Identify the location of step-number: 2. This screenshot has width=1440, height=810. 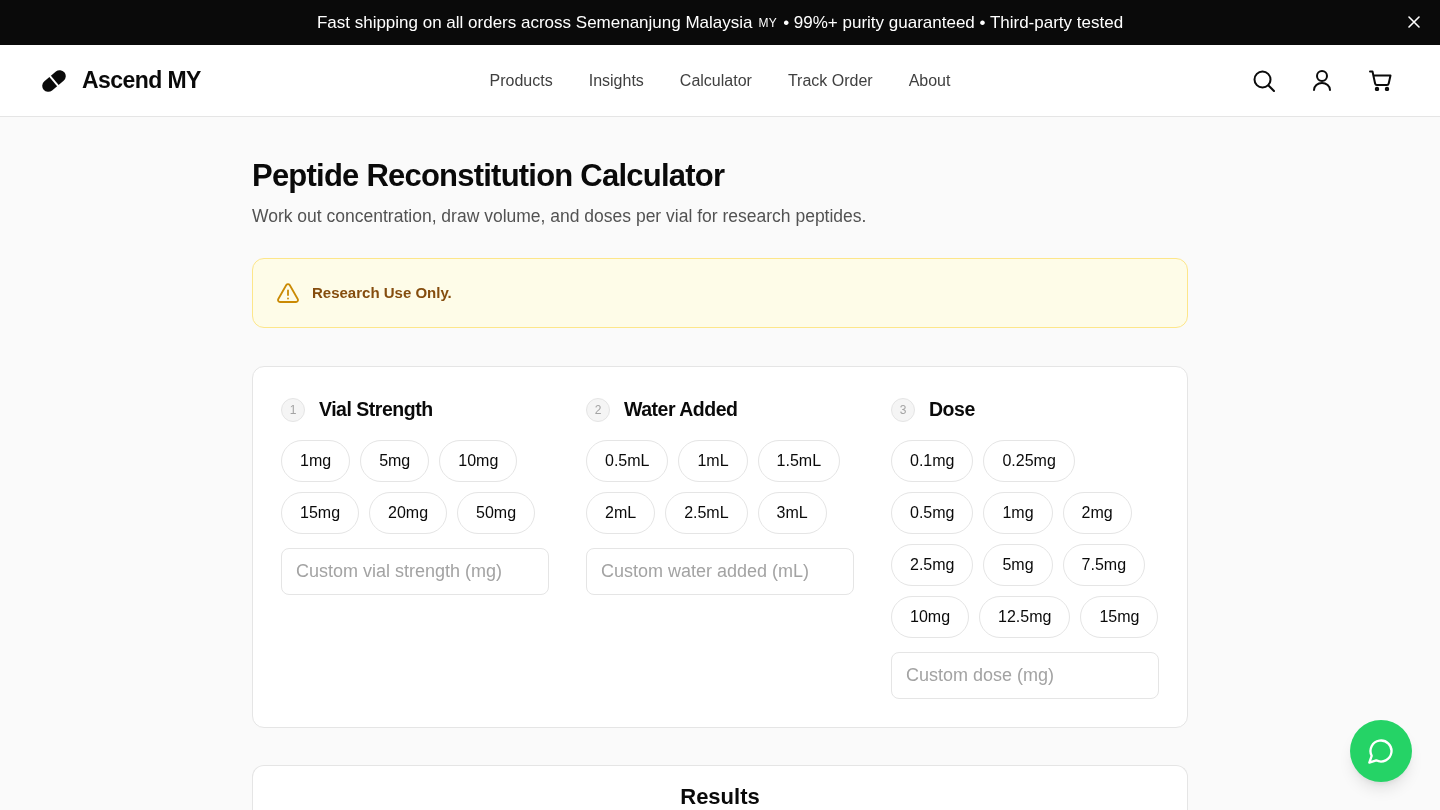
(598, 410).